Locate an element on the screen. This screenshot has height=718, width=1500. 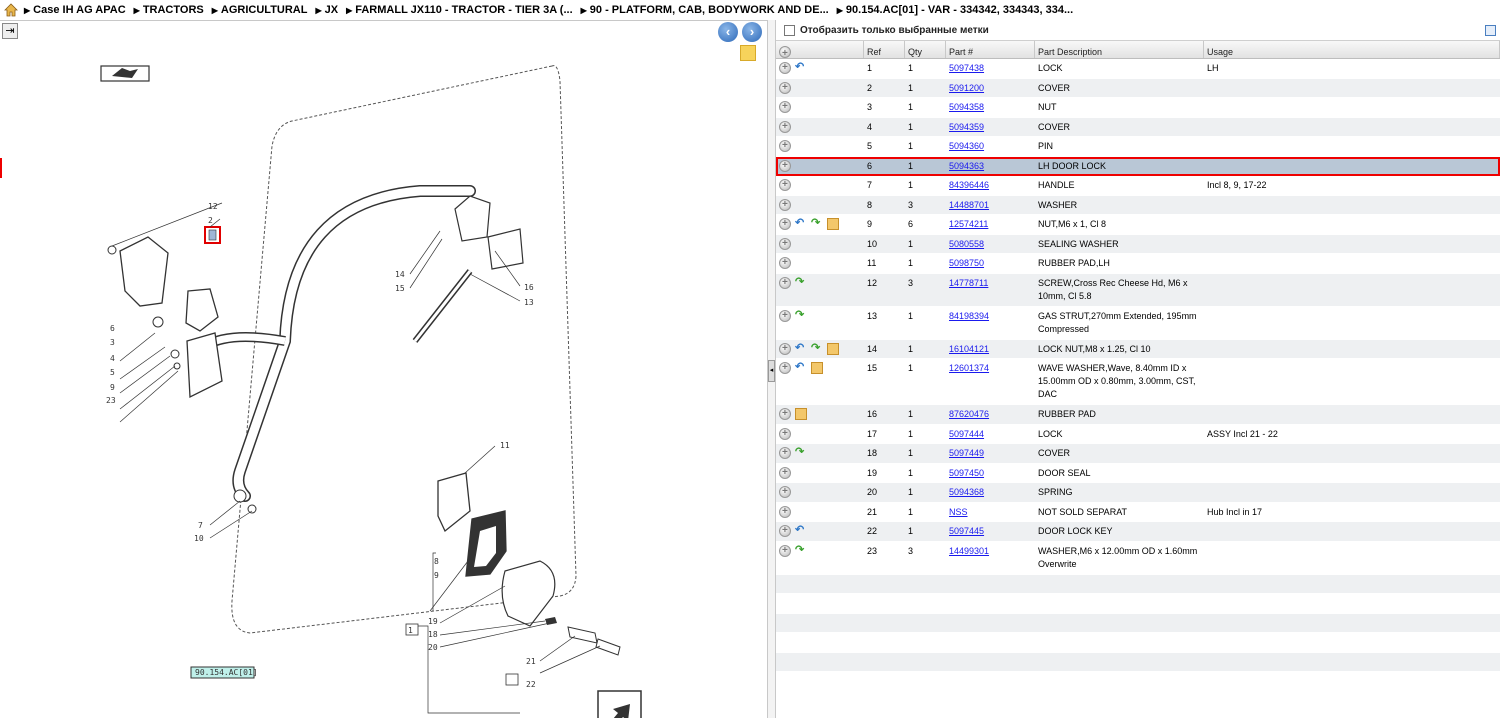
callout-4: 4 is located at coordinates (112, 358).